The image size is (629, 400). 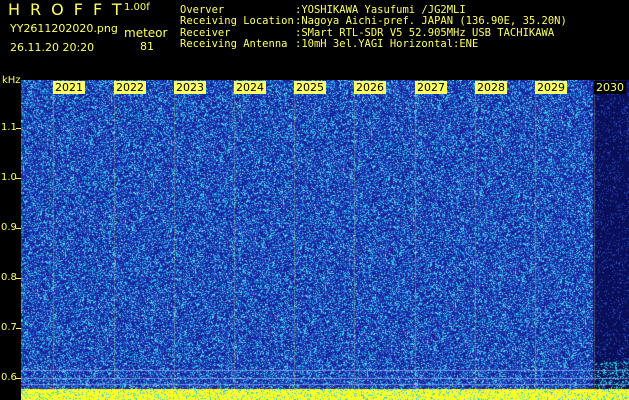 I want to click on y-tick-label: 0.7, so click(x=9, y=327).